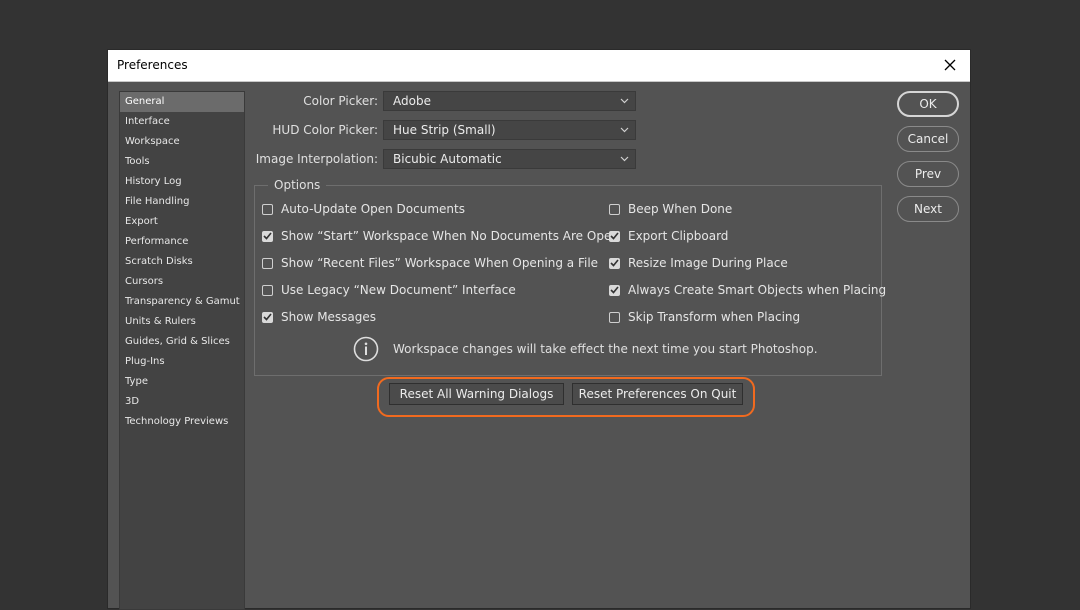 The width and height of the screenshot is (1080, 610). Describe the element at coordinates (657, 394) in the screenshot. I see `reset-preferences-on-quit-button: Reset Preferences On Quit` at that location.